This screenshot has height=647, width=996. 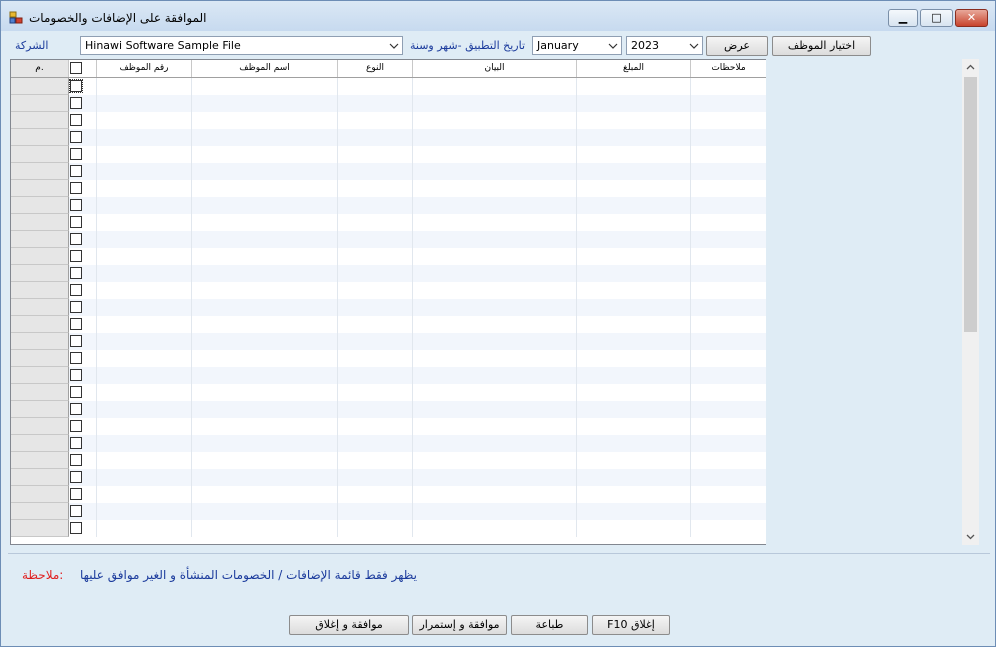 What do you see at coordinates (349, 625) in the screenshot?
I see `approve-close-button: موافقة و إغلاق` at bounding box center [349, 625].